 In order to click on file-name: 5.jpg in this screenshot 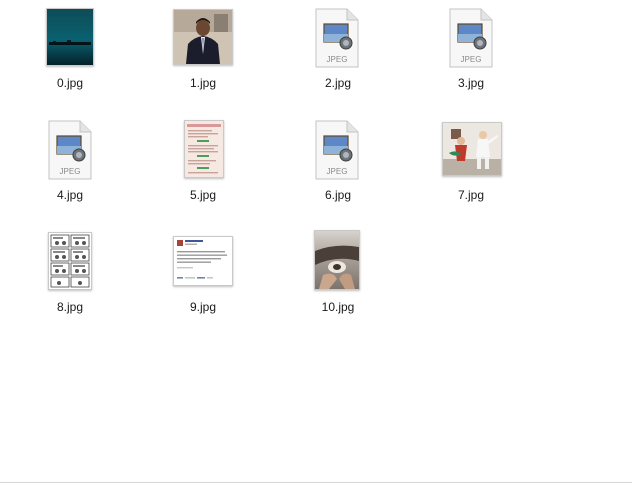, I will do `click(203, 195)`.